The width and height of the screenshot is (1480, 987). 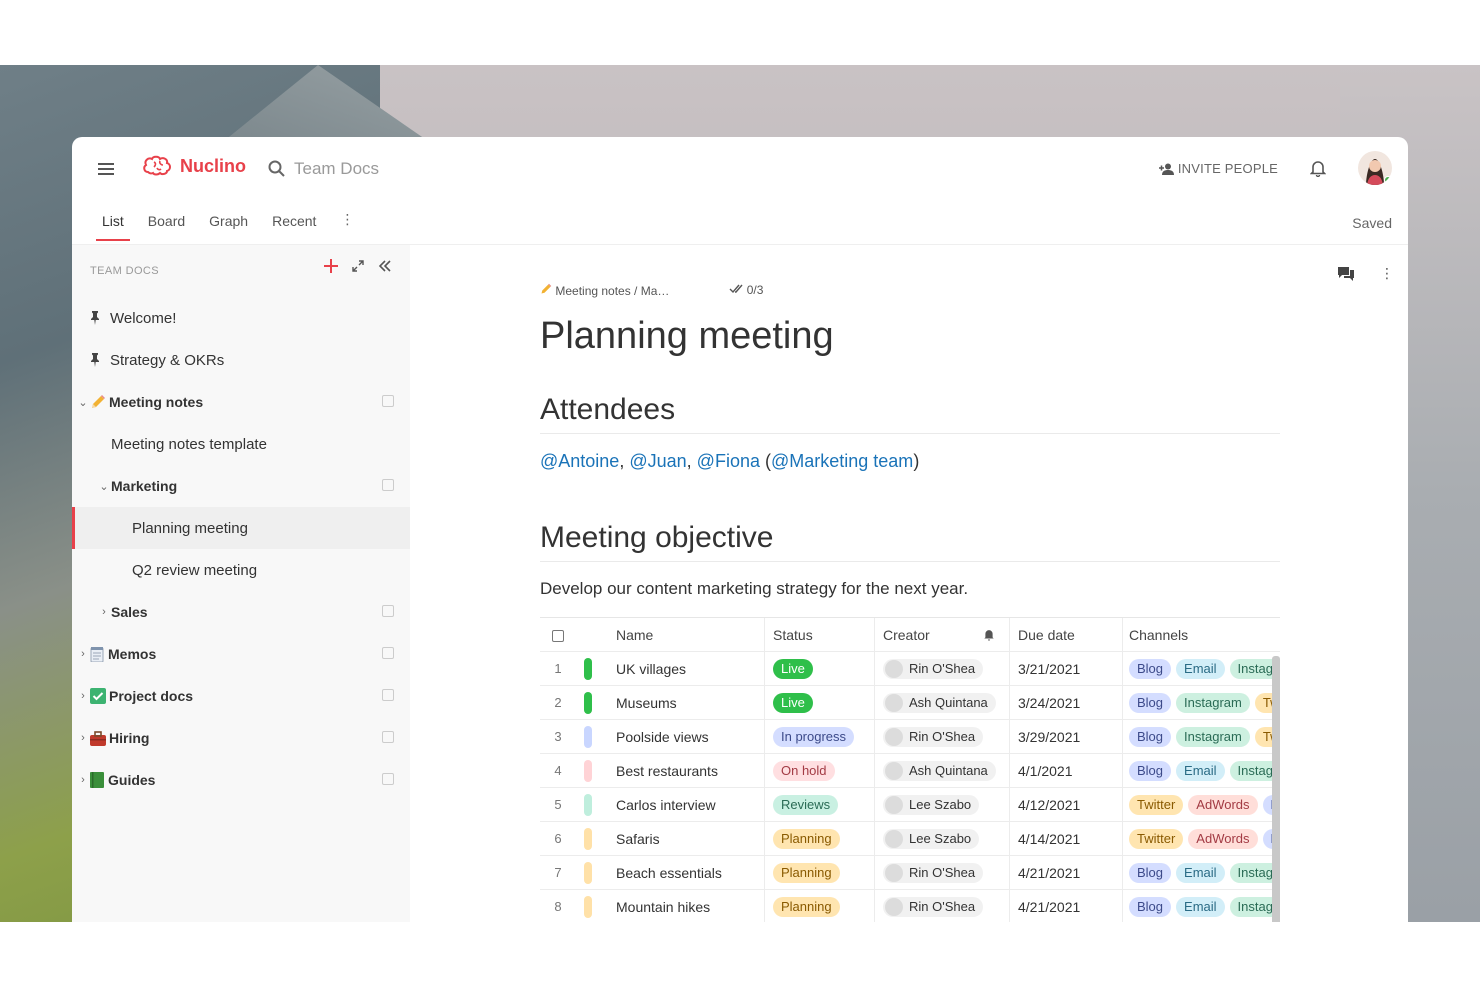 I want to click on add-item-icon, so click(x=331, y=266).